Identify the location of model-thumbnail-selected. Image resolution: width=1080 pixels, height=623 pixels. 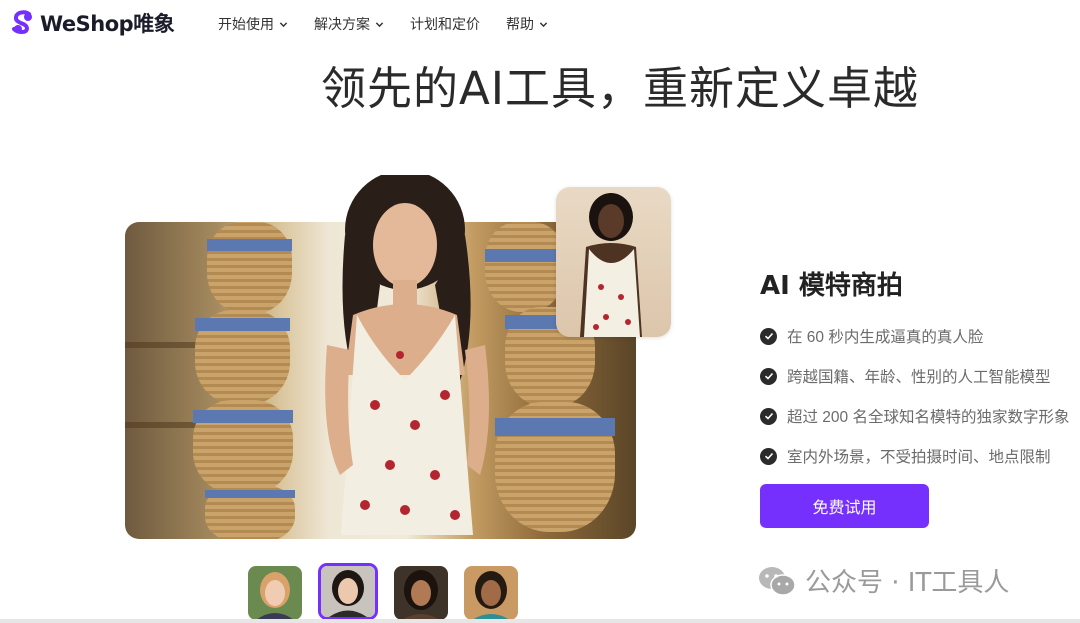
(348, 591).